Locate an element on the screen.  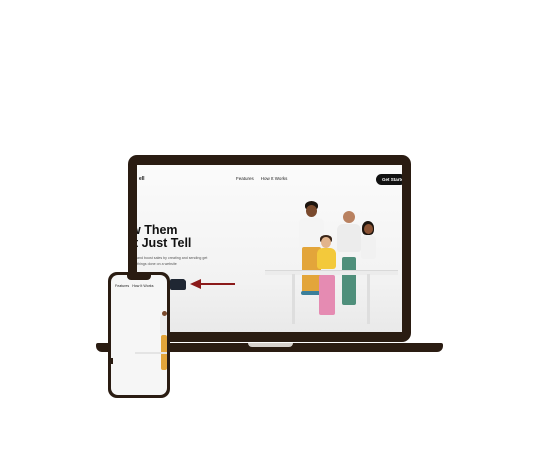
phone-screen: Features How It Works is located at coordinates (139, 335).